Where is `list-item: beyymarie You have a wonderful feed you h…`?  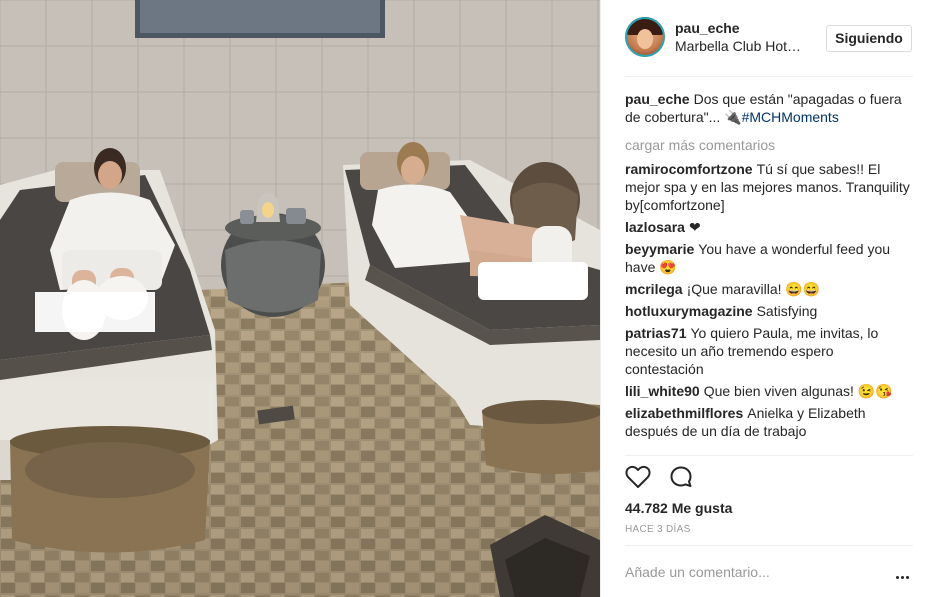
list-item: beyymarie You have a wonderful feed you h… is located at coordinates (770, 258).